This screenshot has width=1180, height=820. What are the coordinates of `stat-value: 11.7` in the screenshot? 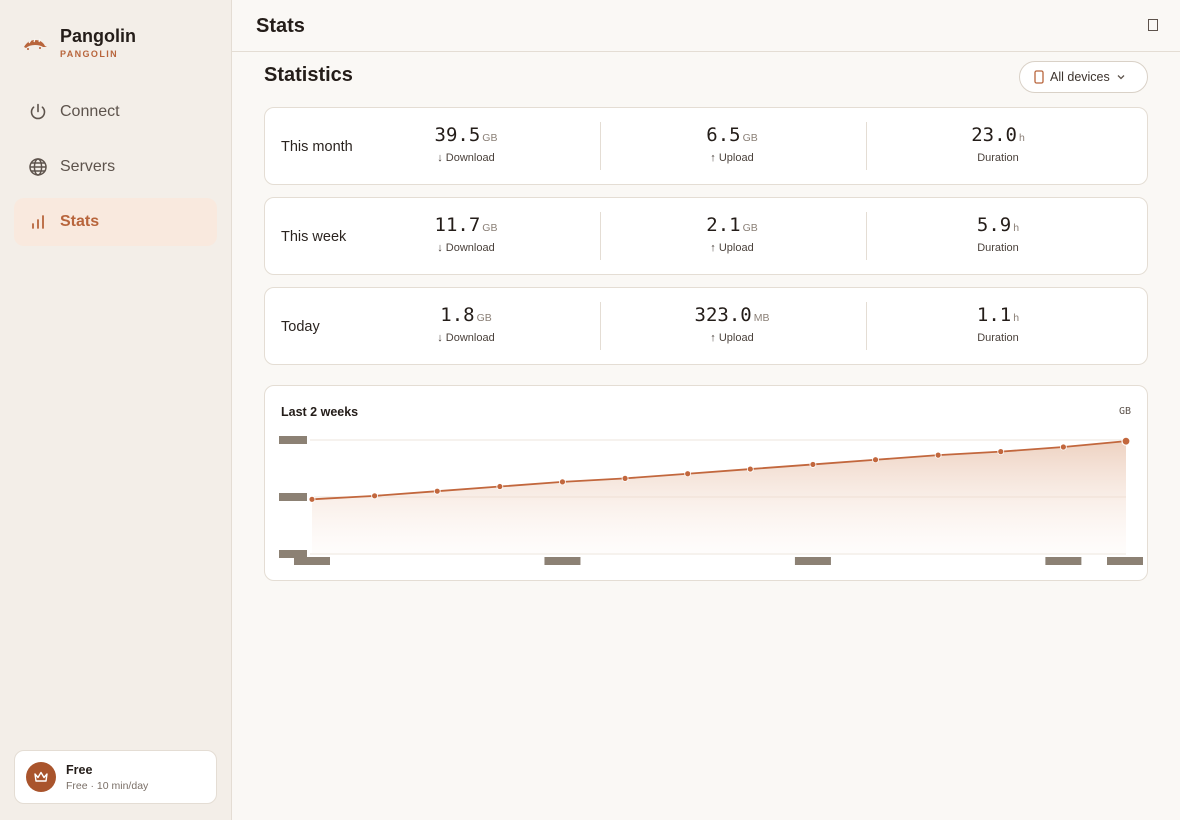 It's located at (457, 225).